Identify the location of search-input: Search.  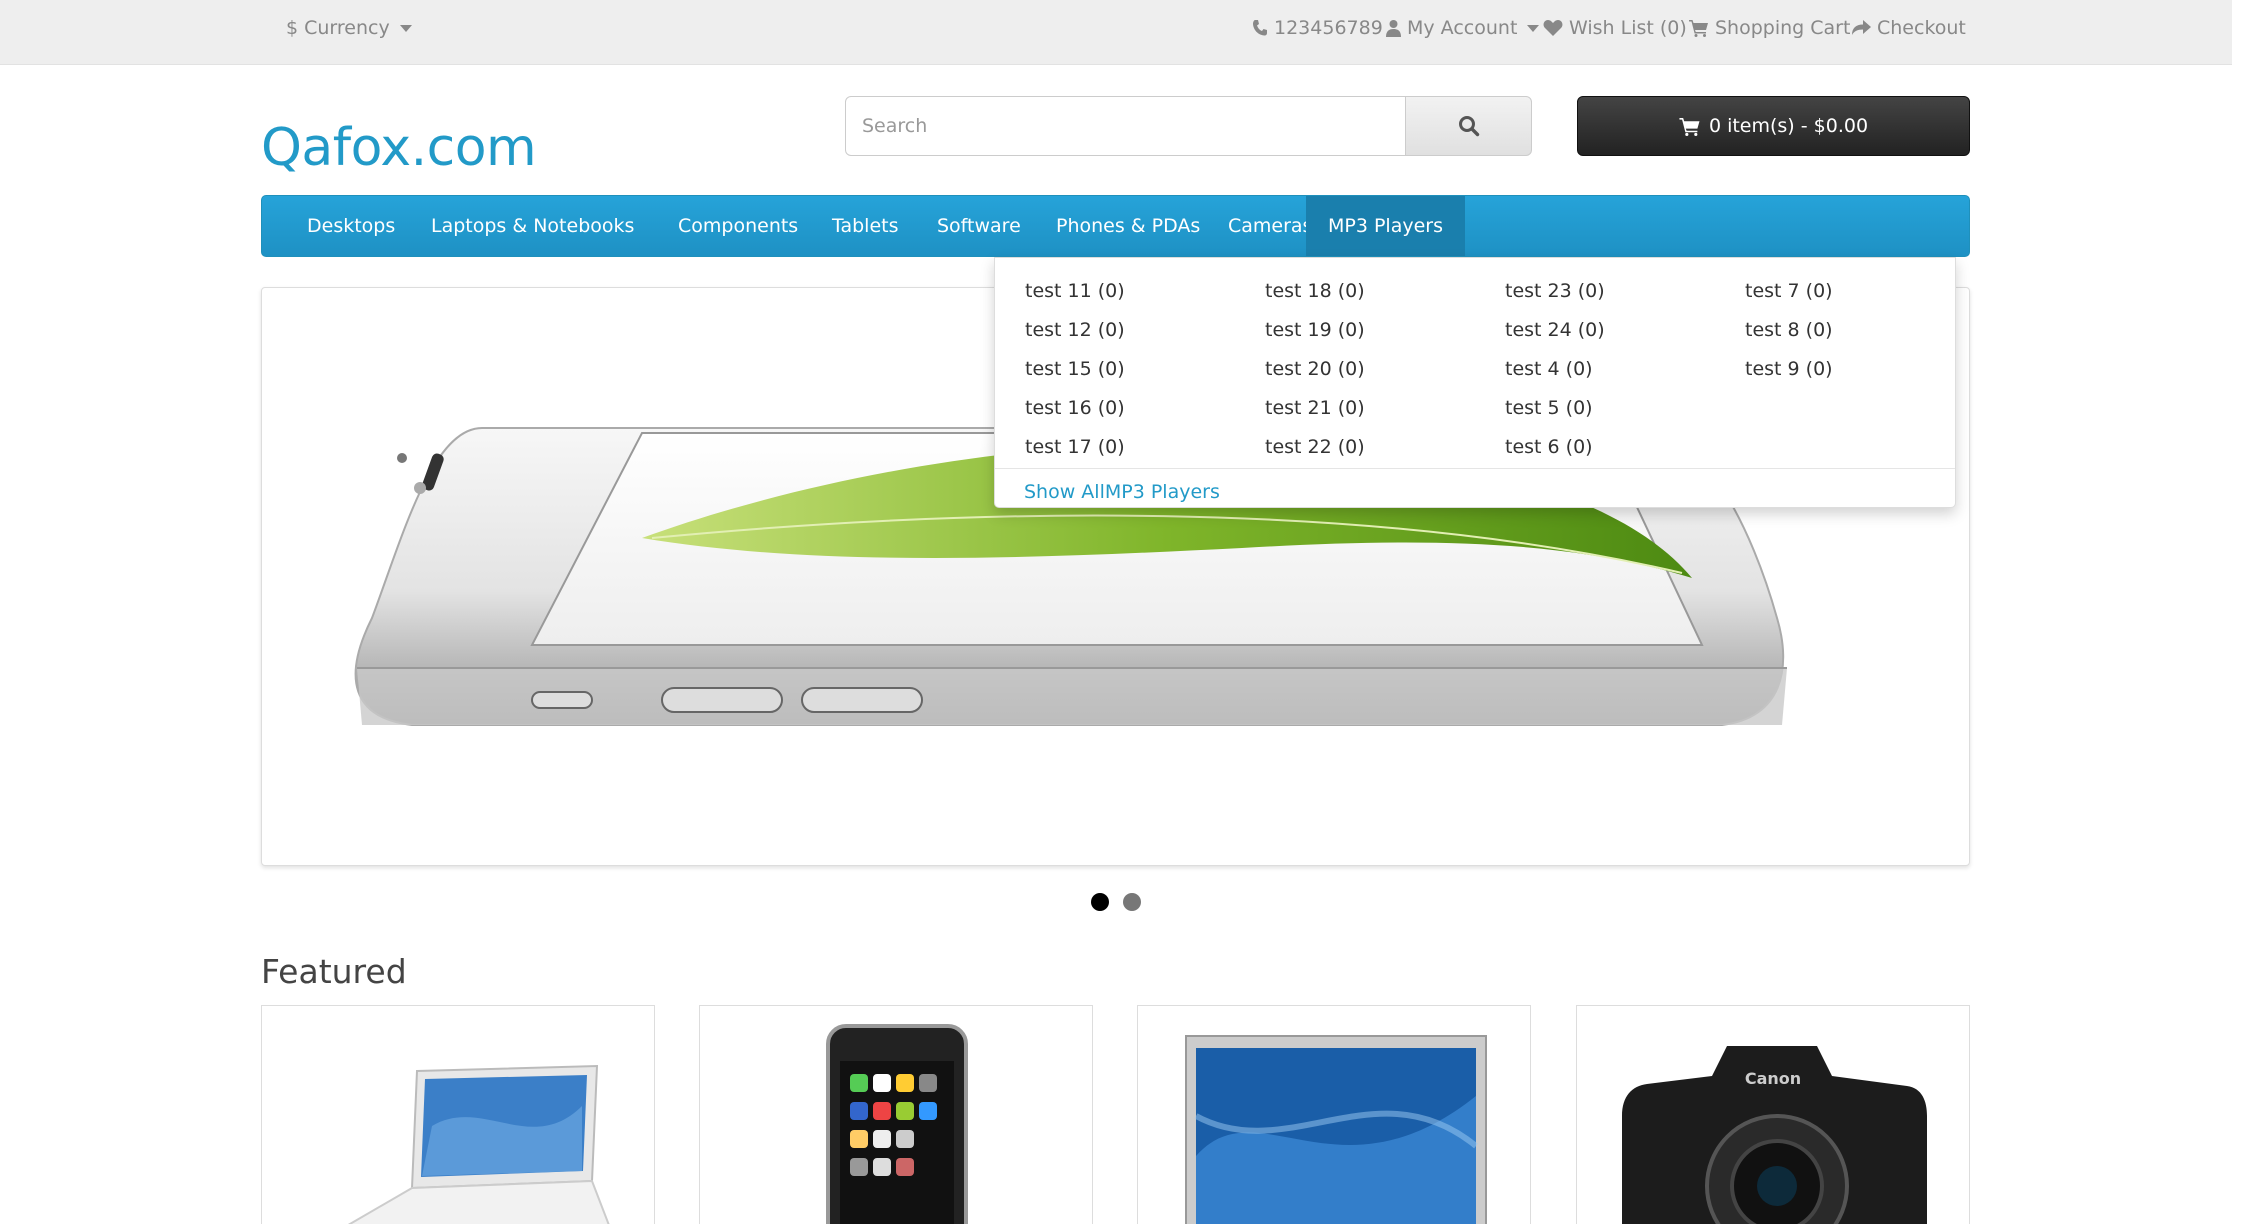
(1125, 126).